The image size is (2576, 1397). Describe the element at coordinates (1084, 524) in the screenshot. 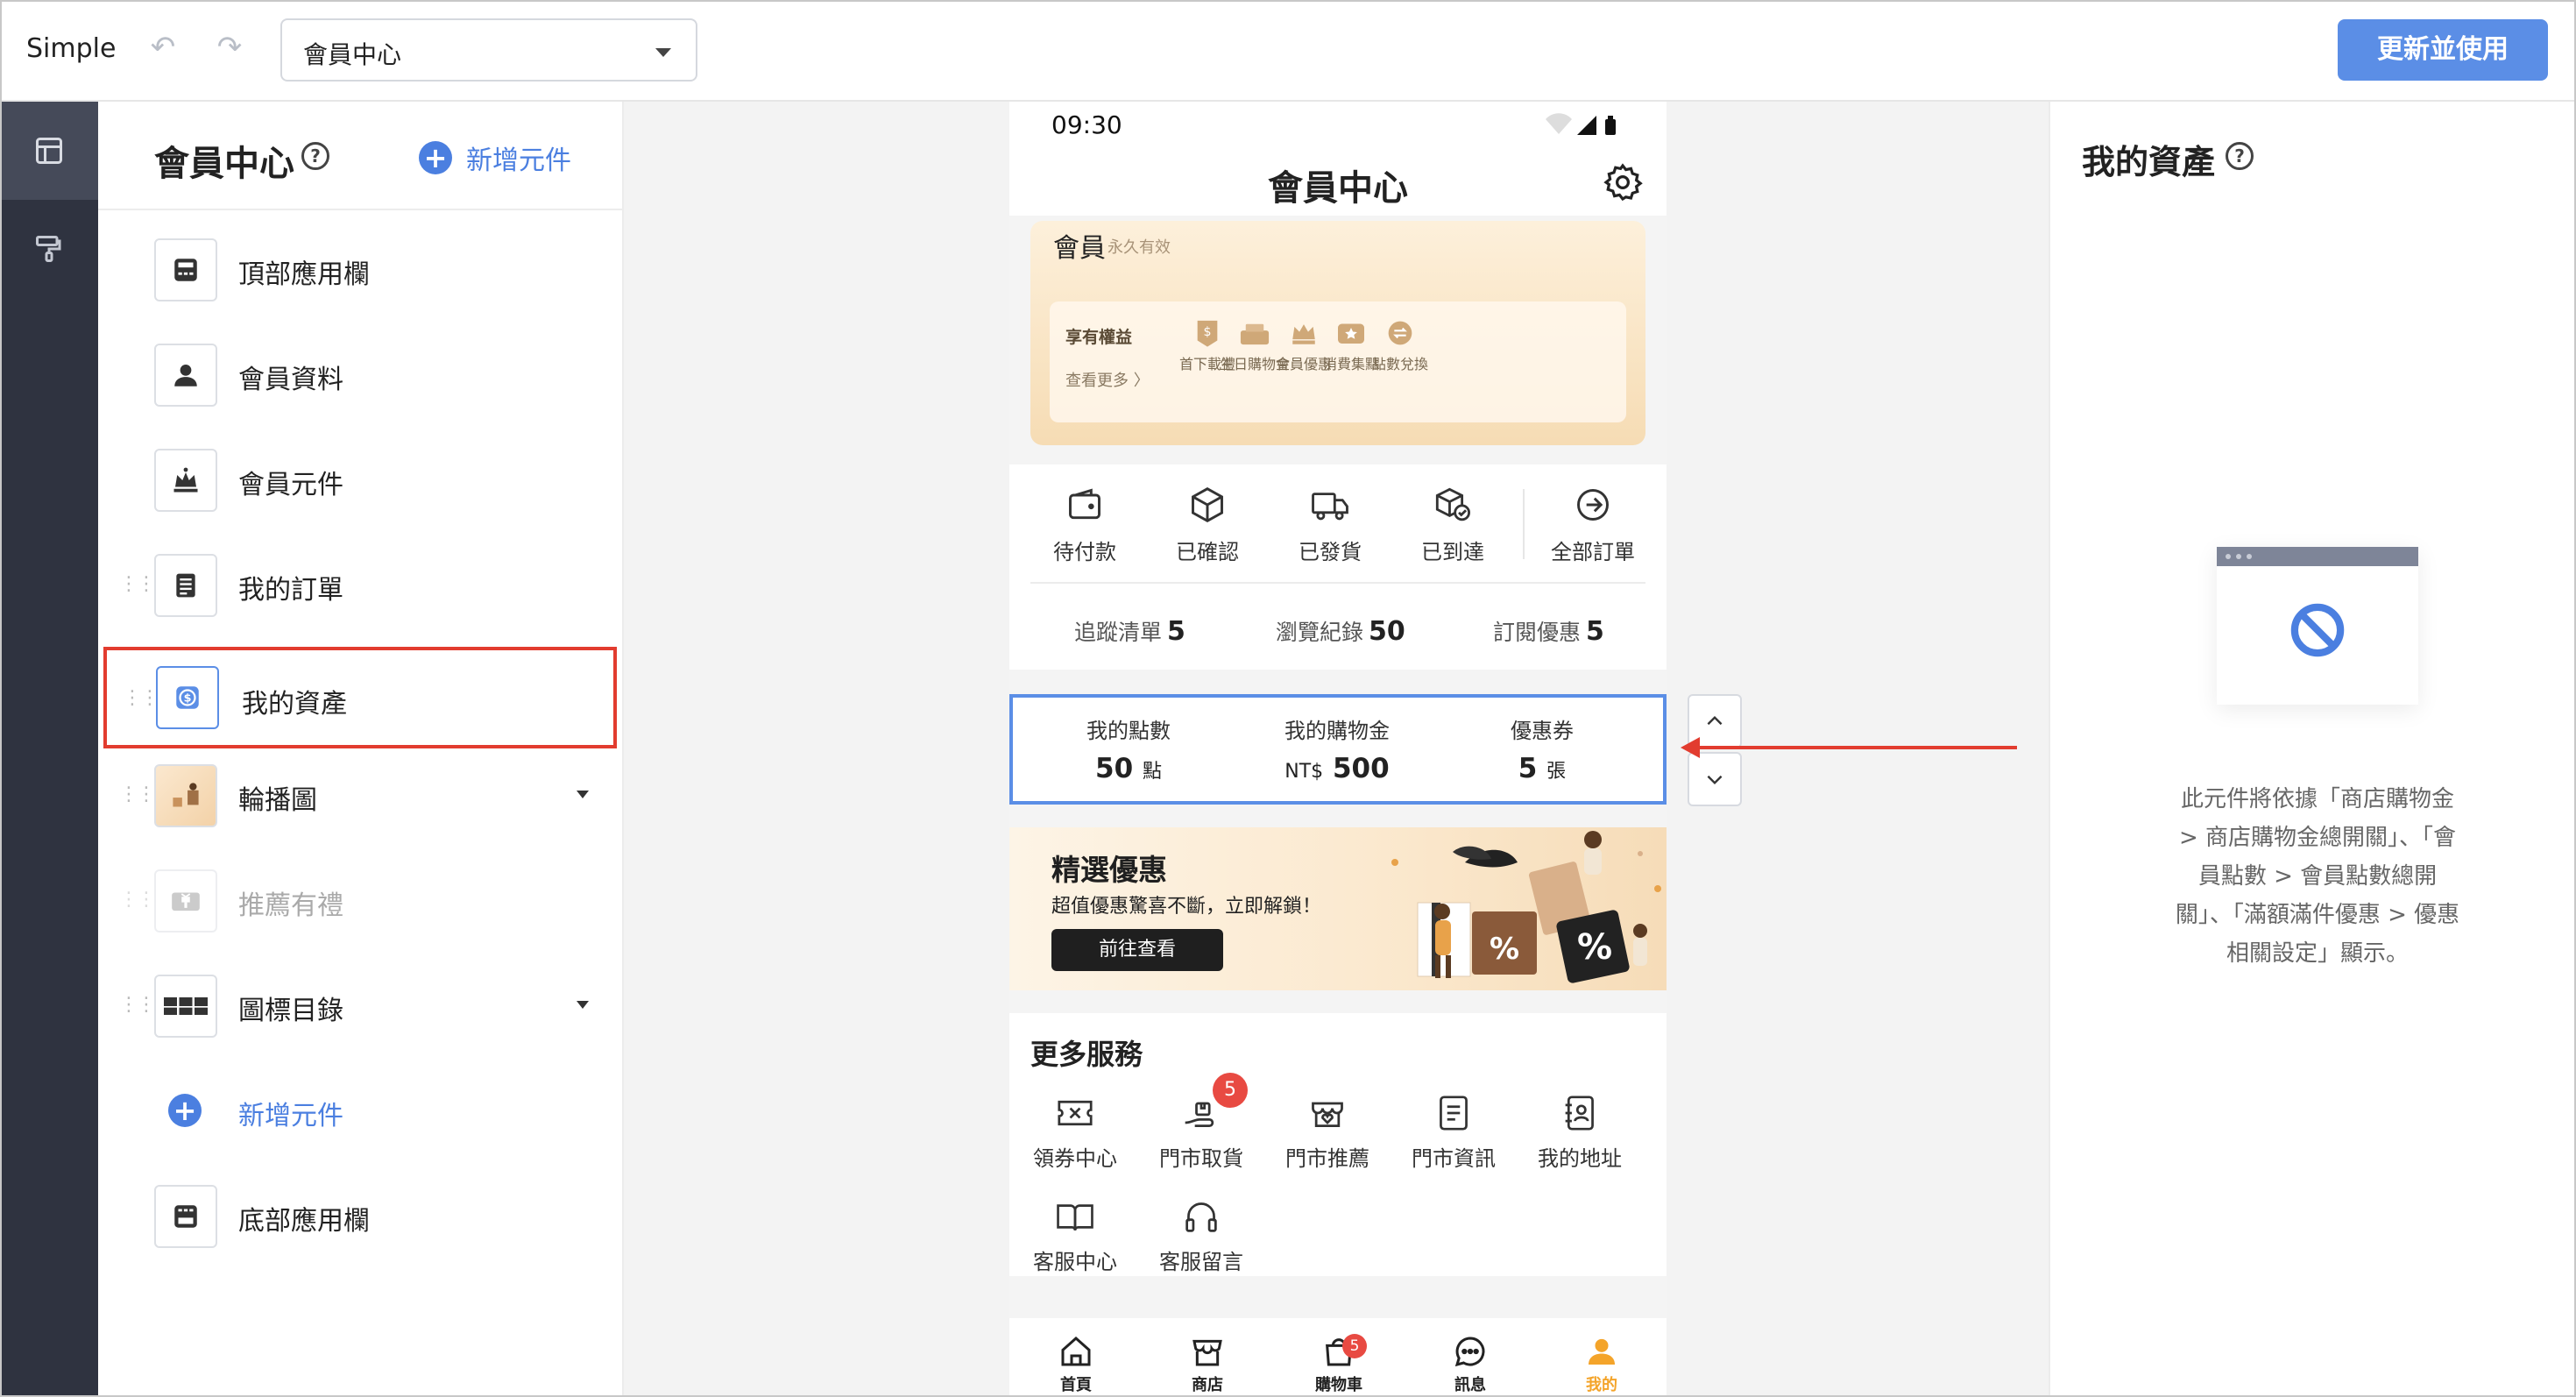

I see `order-status-pending-payment: 待付款` at that location.